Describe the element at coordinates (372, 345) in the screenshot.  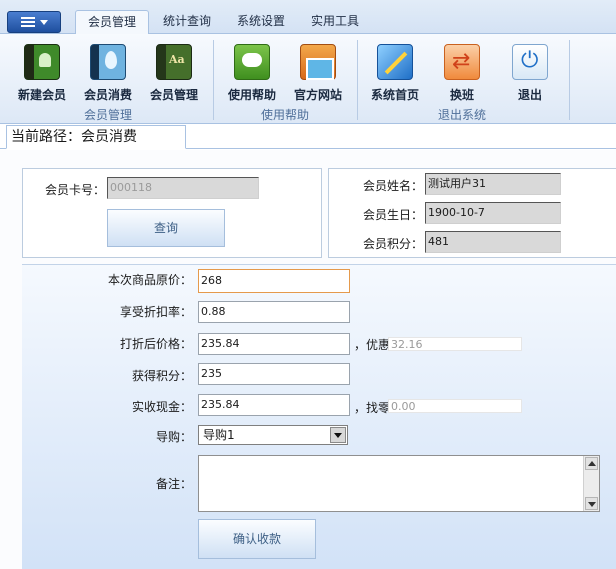
I see `saving-label: ，优惠` at that location.